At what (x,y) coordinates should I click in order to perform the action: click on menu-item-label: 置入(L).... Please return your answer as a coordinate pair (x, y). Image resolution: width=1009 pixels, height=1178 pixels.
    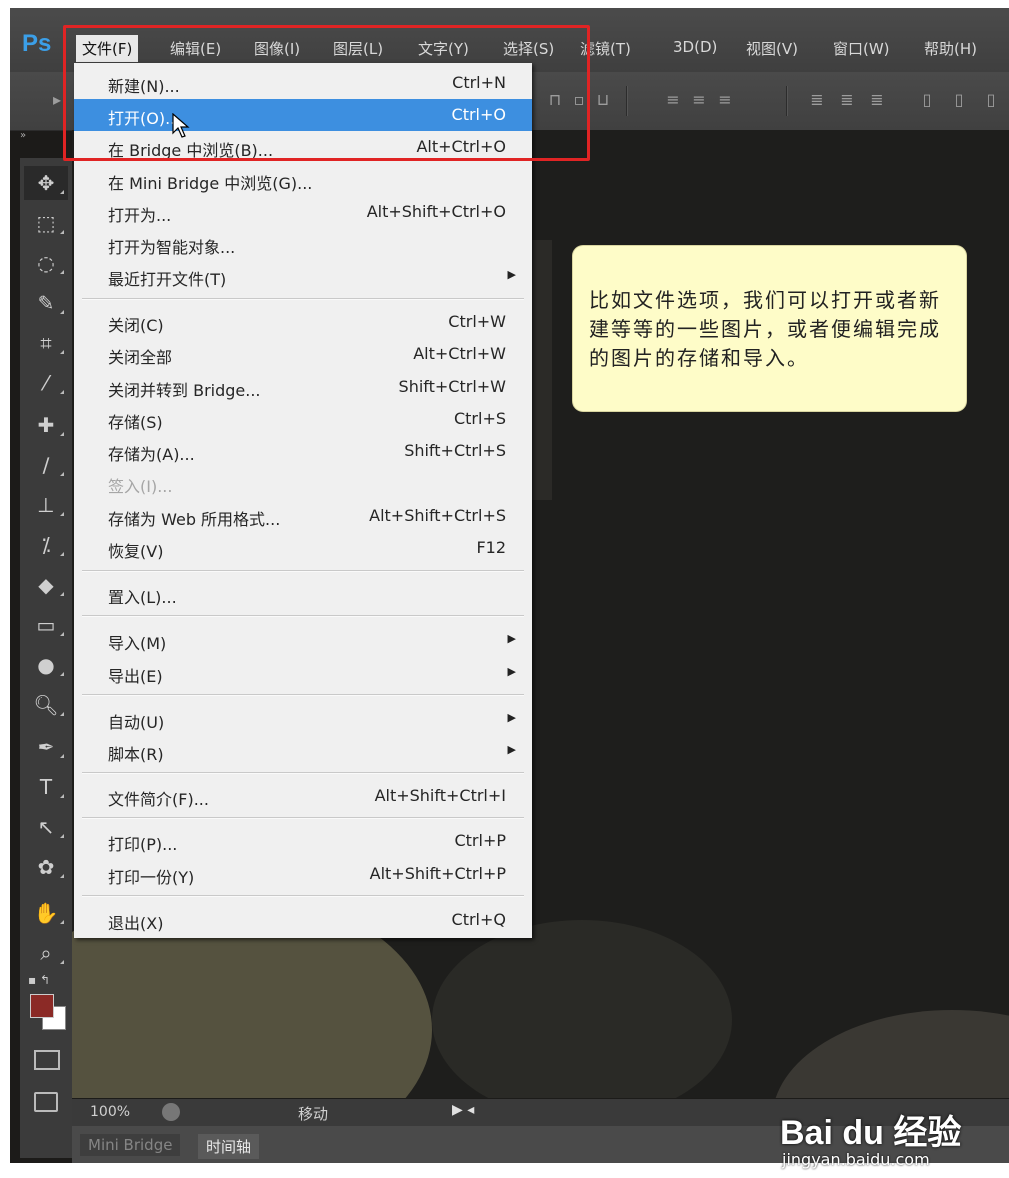
    Looking at the image, I should click on (142, 597).